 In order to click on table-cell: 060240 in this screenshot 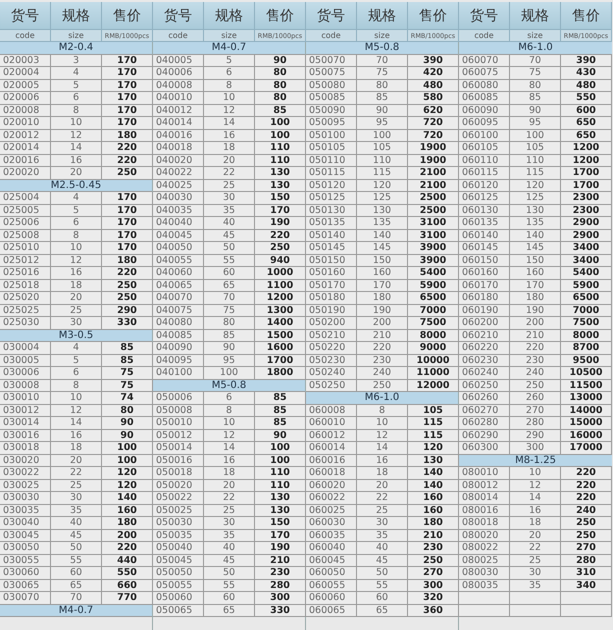, I will do `click(484, 373)`.